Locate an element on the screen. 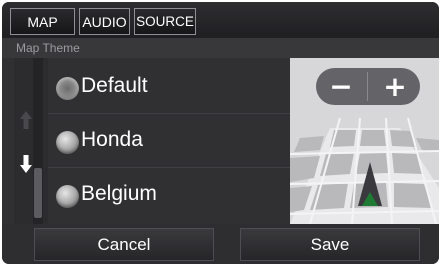 This screenshot has height=266, width=441. theme-option-honda: Honda is located at coordinates (169, 141).